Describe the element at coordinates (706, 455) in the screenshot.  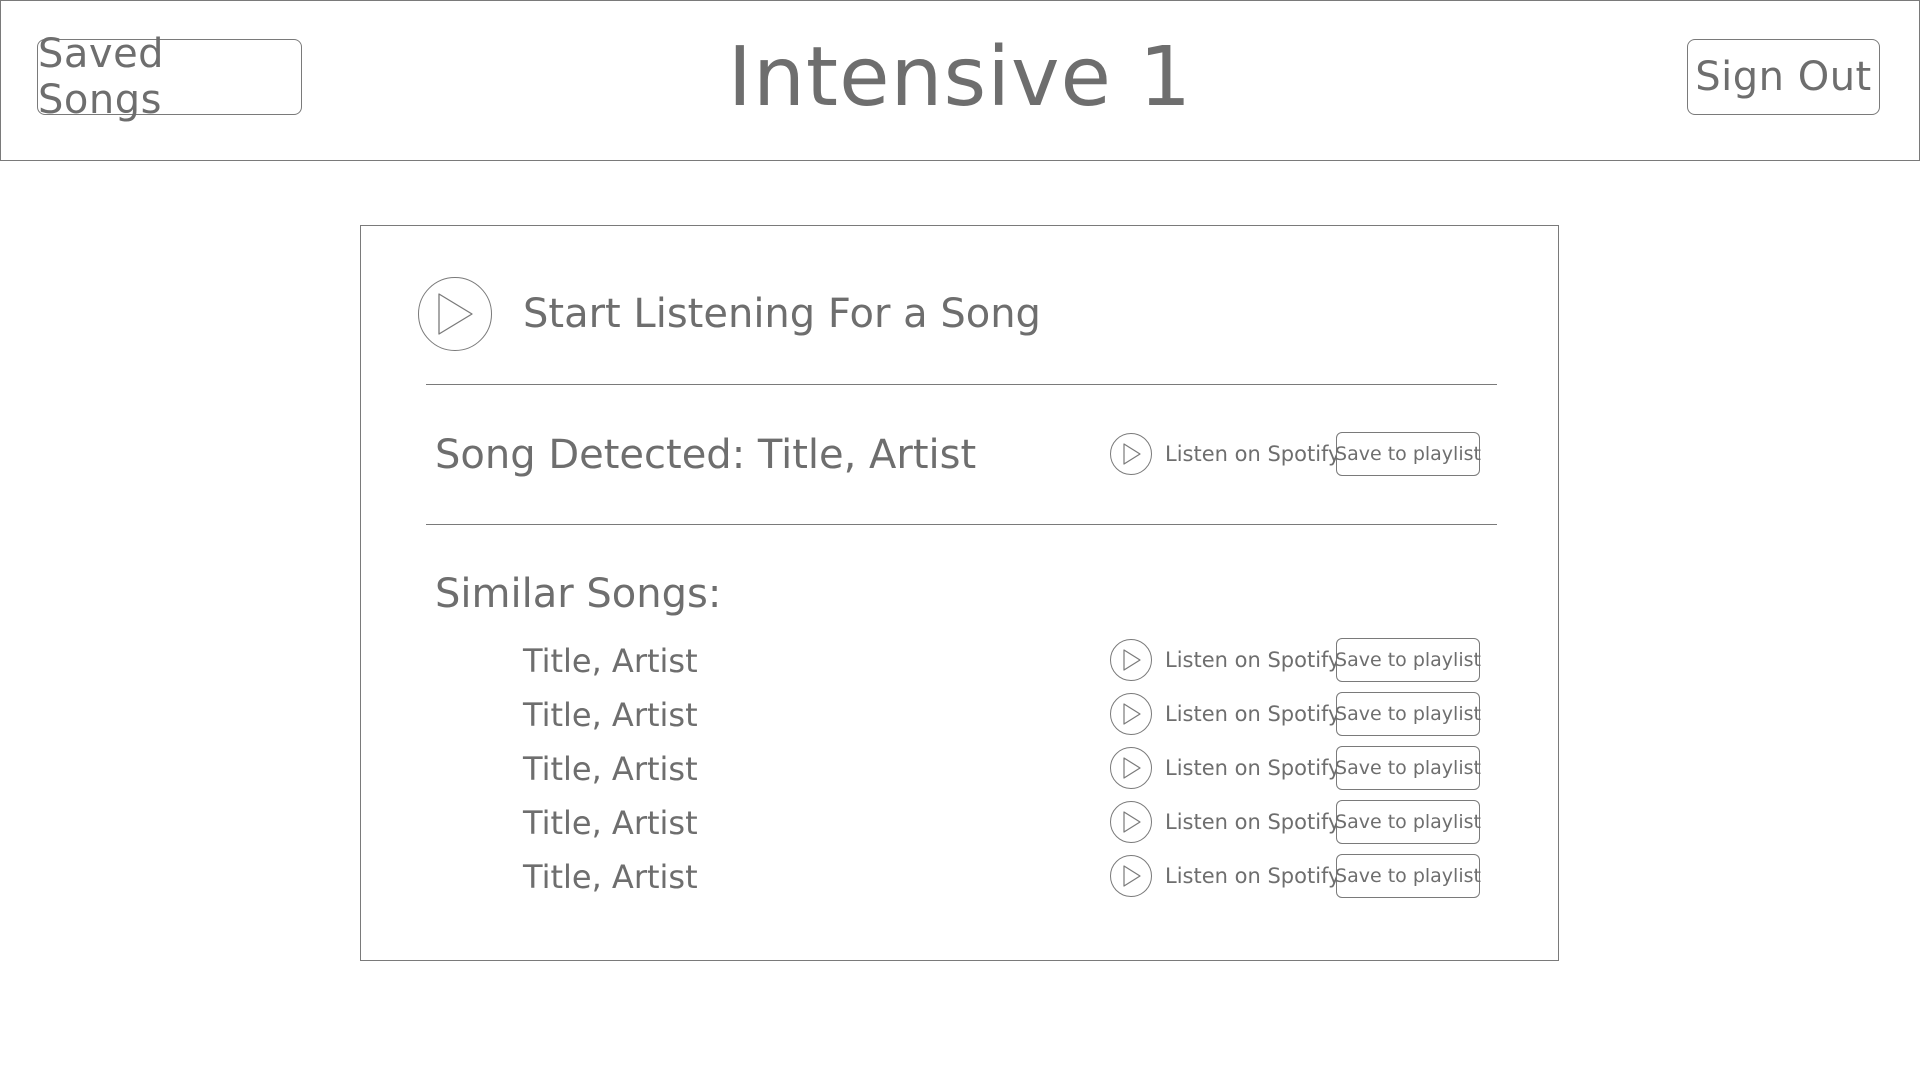
I see `song-detected-text: Song Detected: Title, Artist` at that location.